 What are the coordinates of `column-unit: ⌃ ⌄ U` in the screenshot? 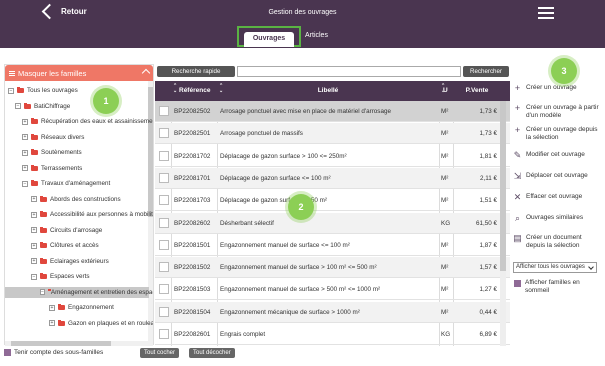 It's located at (446, 91).